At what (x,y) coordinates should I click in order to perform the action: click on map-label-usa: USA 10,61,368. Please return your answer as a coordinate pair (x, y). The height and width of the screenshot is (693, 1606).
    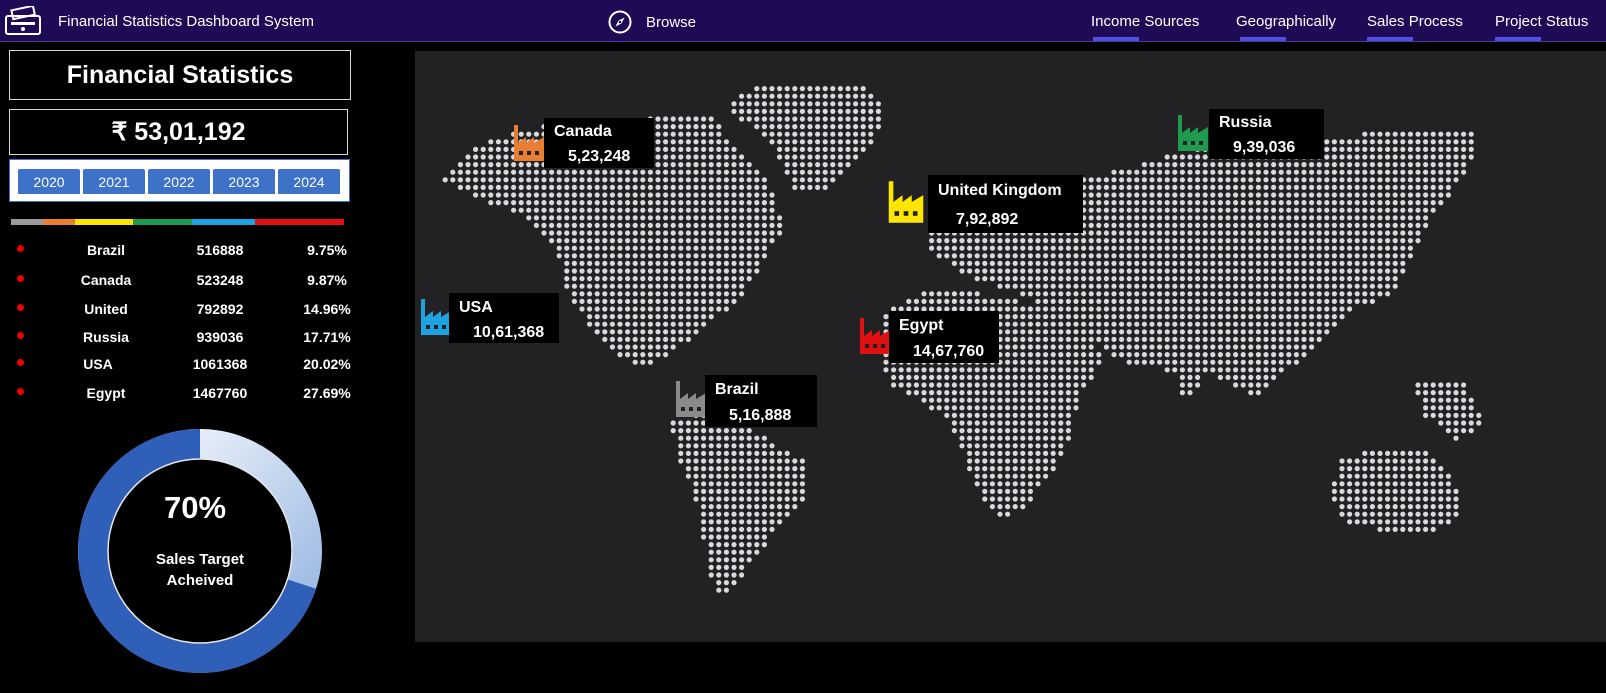
    Looking at the image, I should click on (504, 318).